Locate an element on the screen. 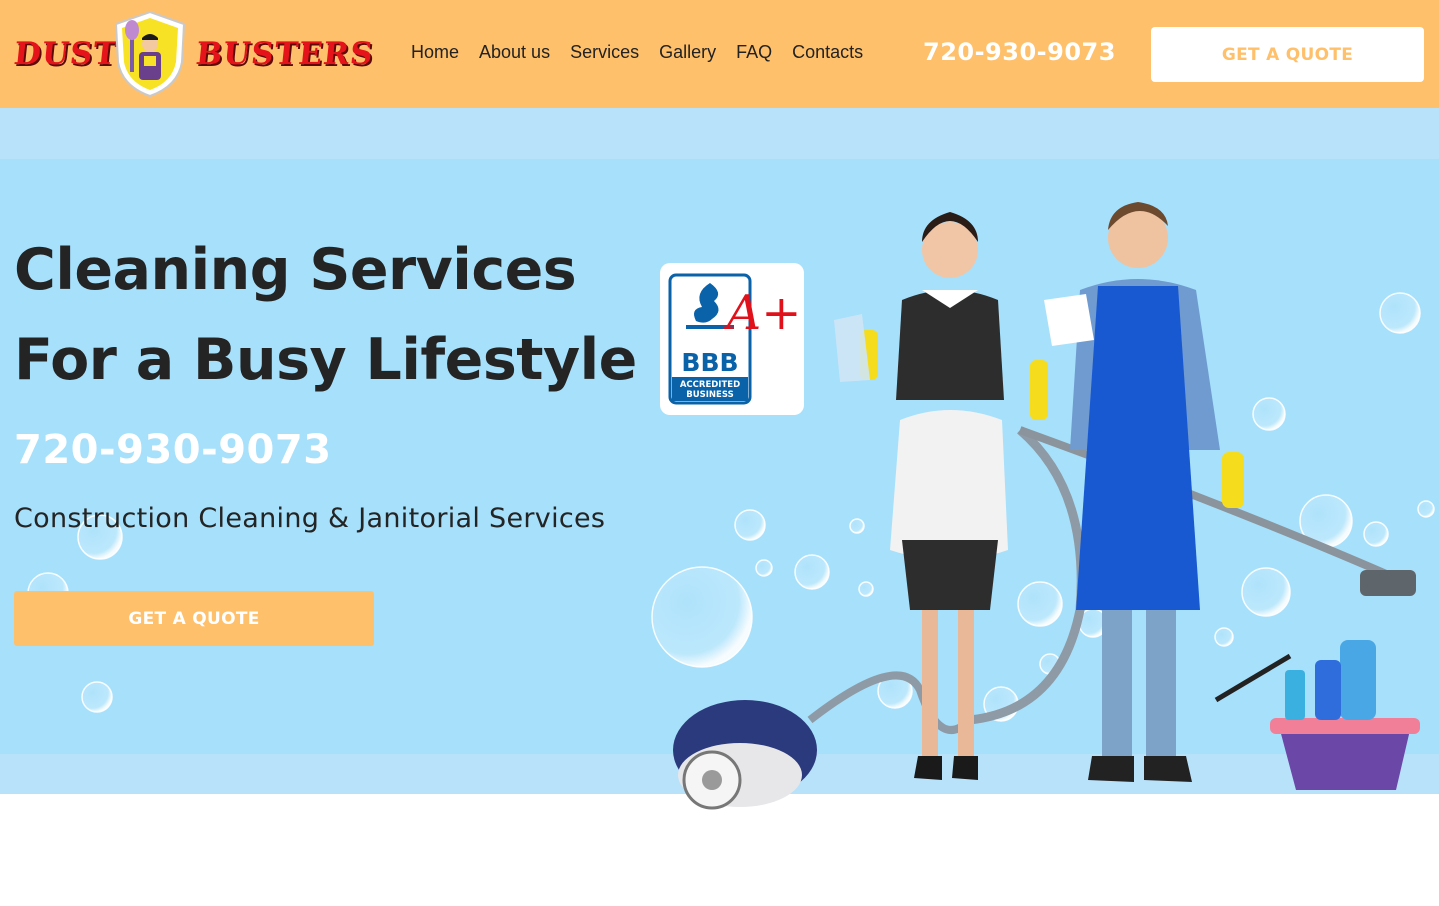  header-get-quote-button: GET A QUOTE is located at coordinates (1287, 54).